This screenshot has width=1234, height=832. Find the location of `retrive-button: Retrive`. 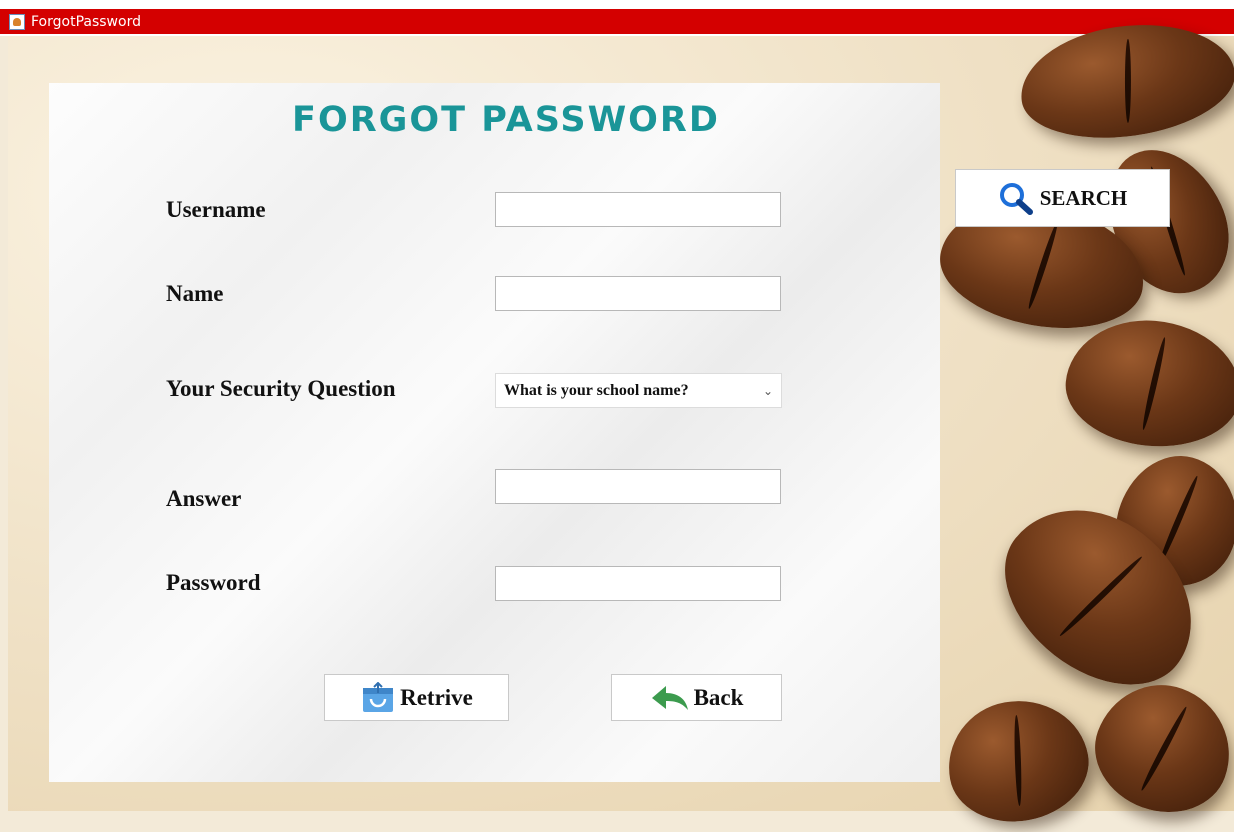

retrive-button: Retrive is located at coordinates (416, 697).